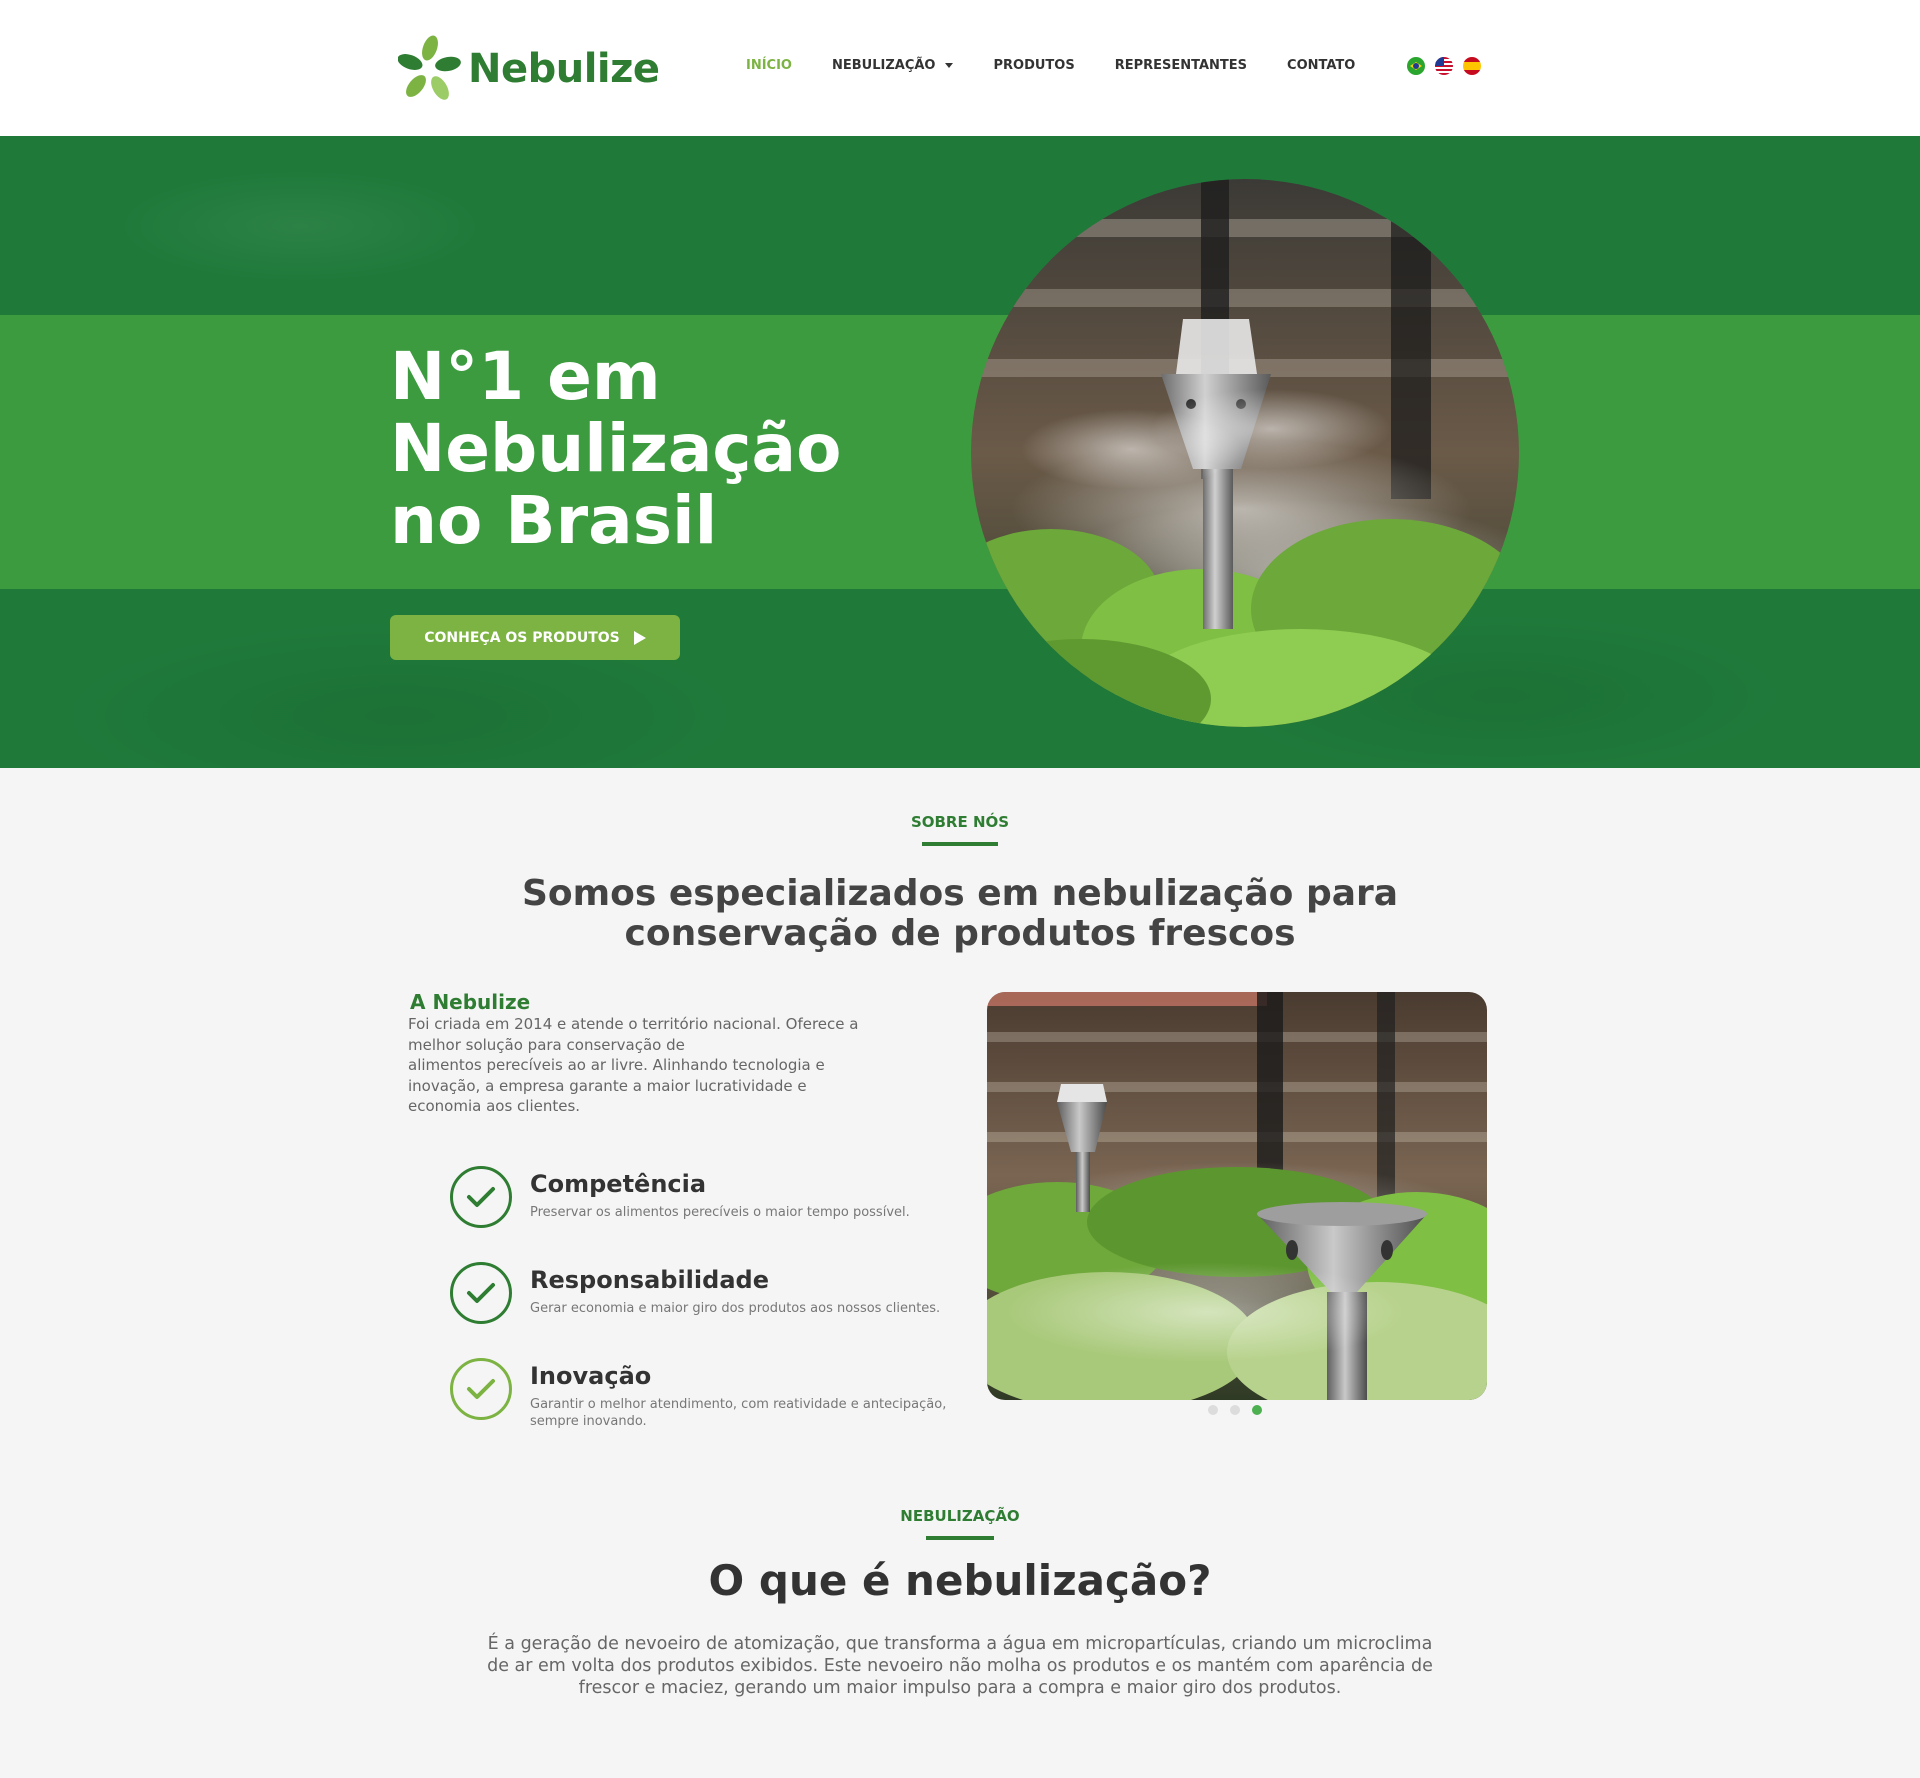 The image size is (1920, 1778). What do you see at coordinates (960, 933) in the screenshot?
I see `about-title-line: conservação de produtos frescos` at bounding box center [960, 933].